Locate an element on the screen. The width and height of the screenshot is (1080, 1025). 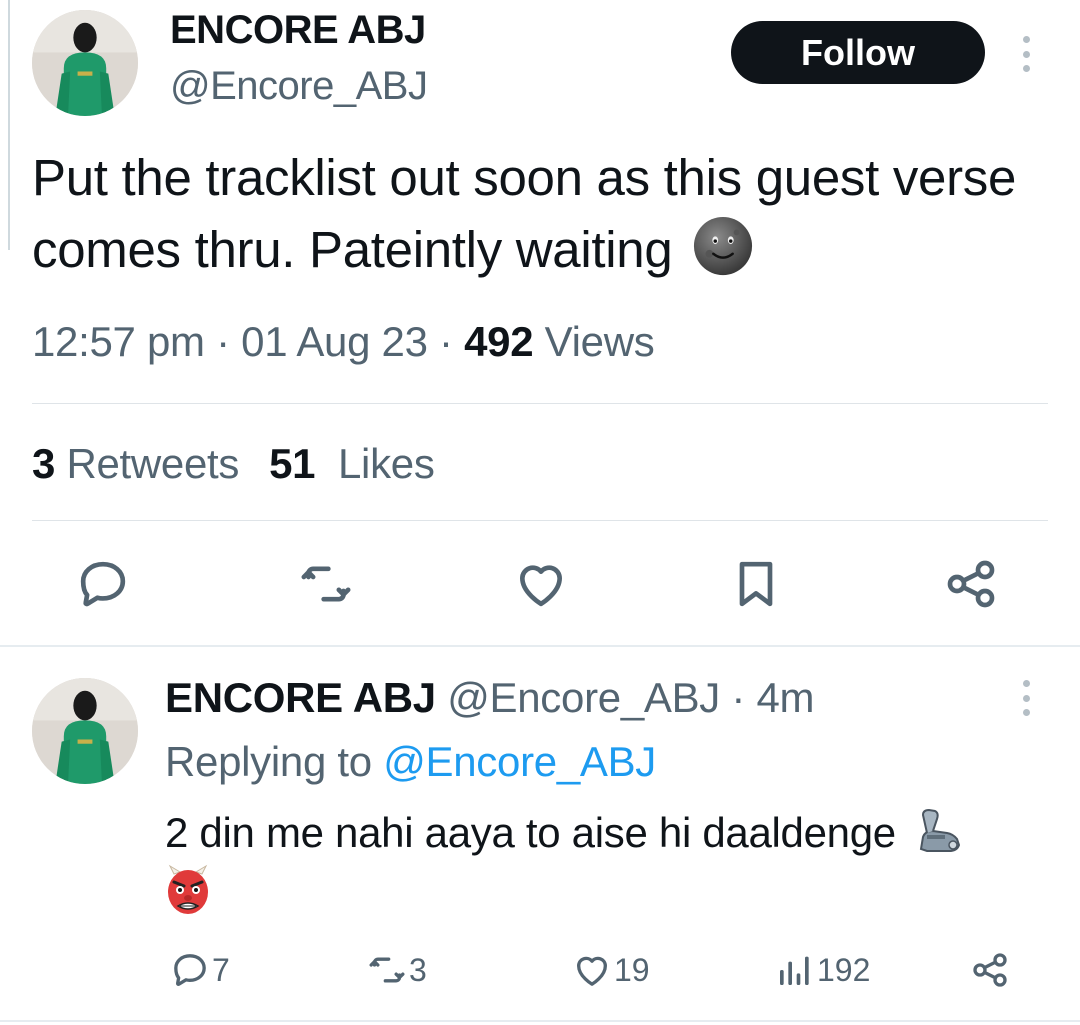
mechanical-arm-emoji-icon is located at coordinates (939, 831).